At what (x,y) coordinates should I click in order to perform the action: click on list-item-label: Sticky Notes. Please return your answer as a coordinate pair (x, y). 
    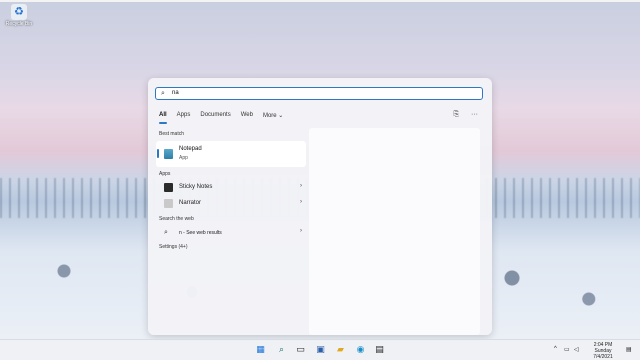
    Looking at the image, I should click on (196, 187).